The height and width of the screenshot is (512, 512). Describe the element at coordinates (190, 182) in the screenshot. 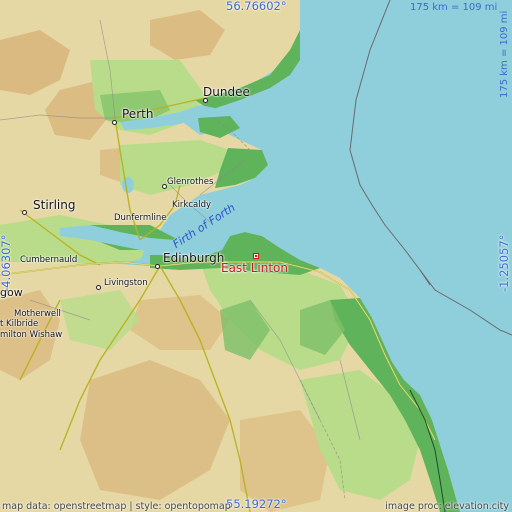

I see `label-glenrothes: Glenrothes` at that location.